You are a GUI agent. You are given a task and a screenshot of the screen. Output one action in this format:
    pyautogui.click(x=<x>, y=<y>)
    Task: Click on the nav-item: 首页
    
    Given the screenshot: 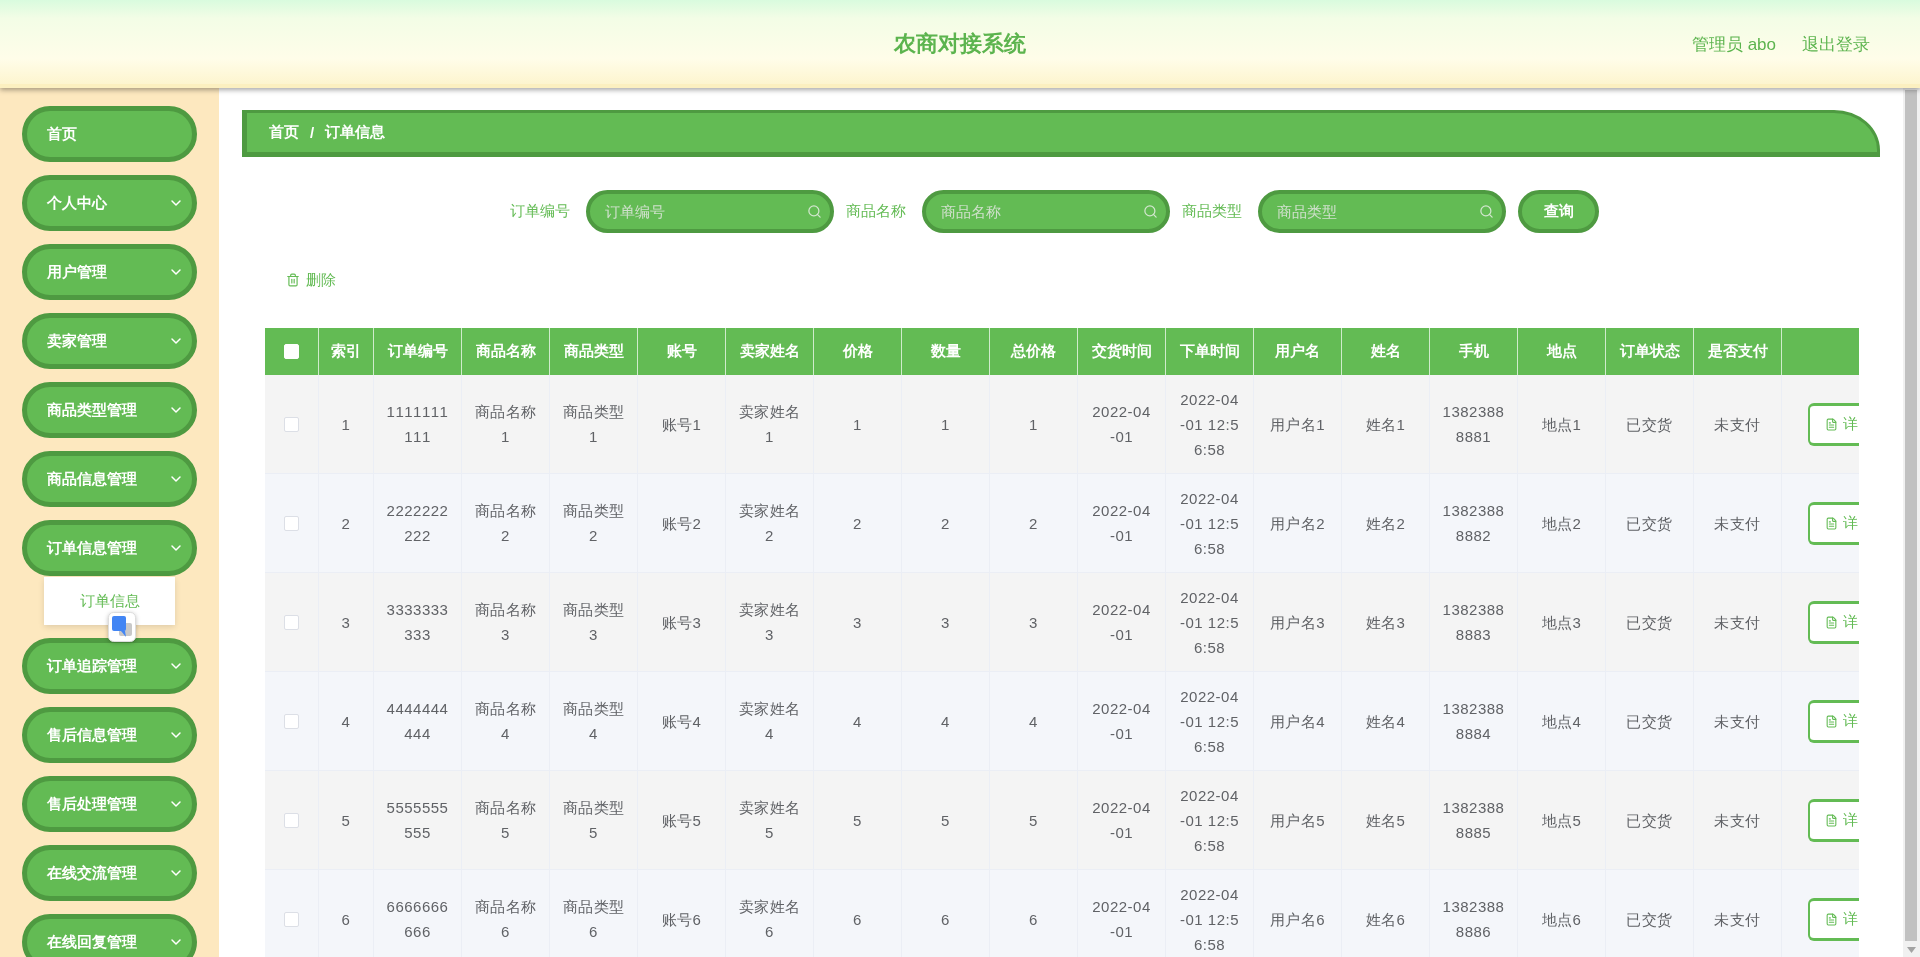 What is the action you would take?
    pyautogui.click(x=109, y=134)
    